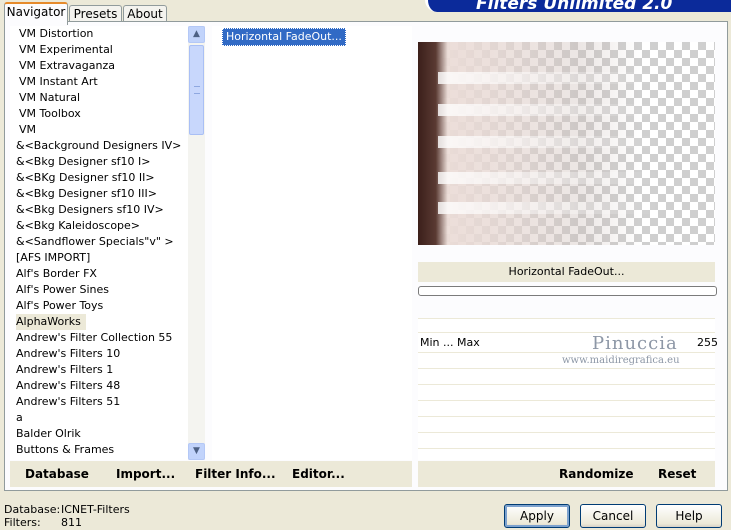 This screenshot has height=530, width=731. I want to click on reset-button: Reset, so click(677, 474).